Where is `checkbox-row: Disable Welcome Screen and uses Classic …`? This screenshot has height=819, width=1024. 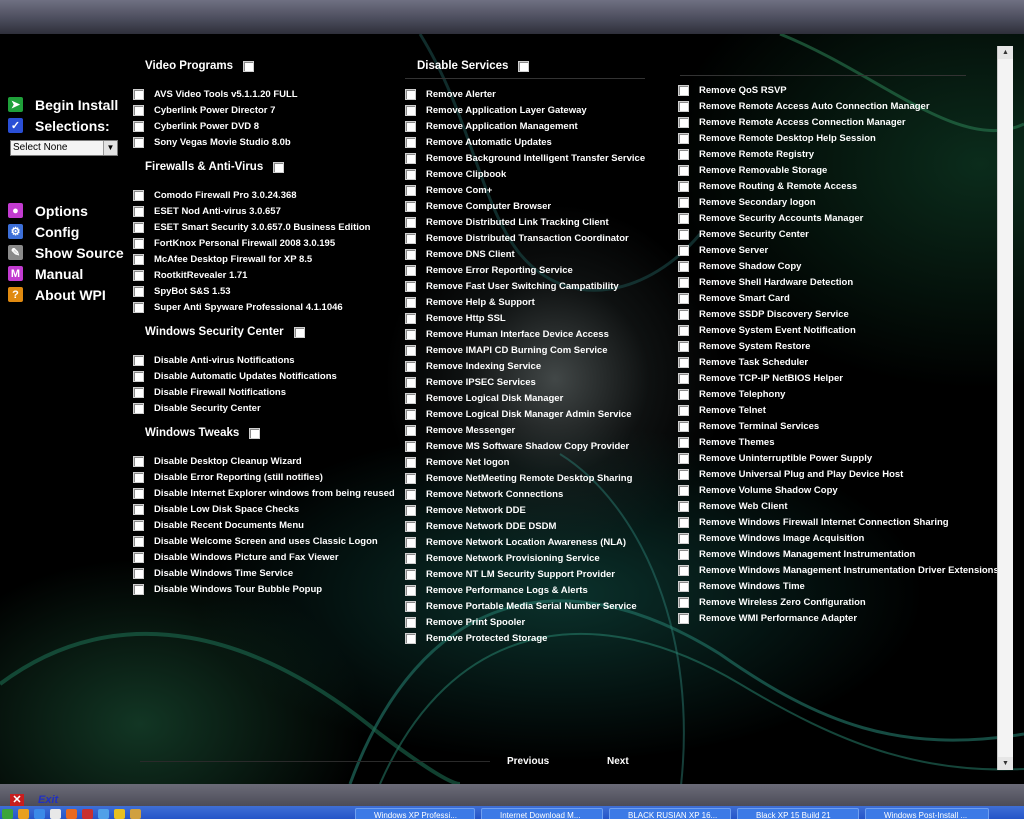 checkbox-row: Disable Welcome Screen and uses Classic … is located at coordinates (268, 541).